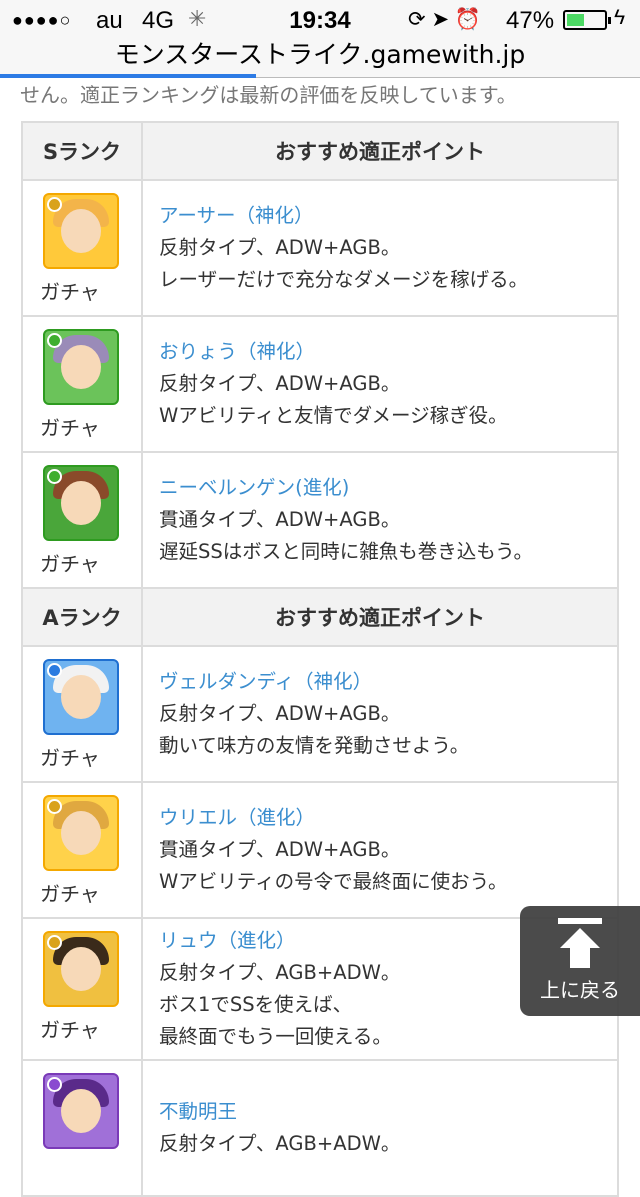  I want to click on url-text: モンスターストライク.gamewith.jp, so click(320, 54).